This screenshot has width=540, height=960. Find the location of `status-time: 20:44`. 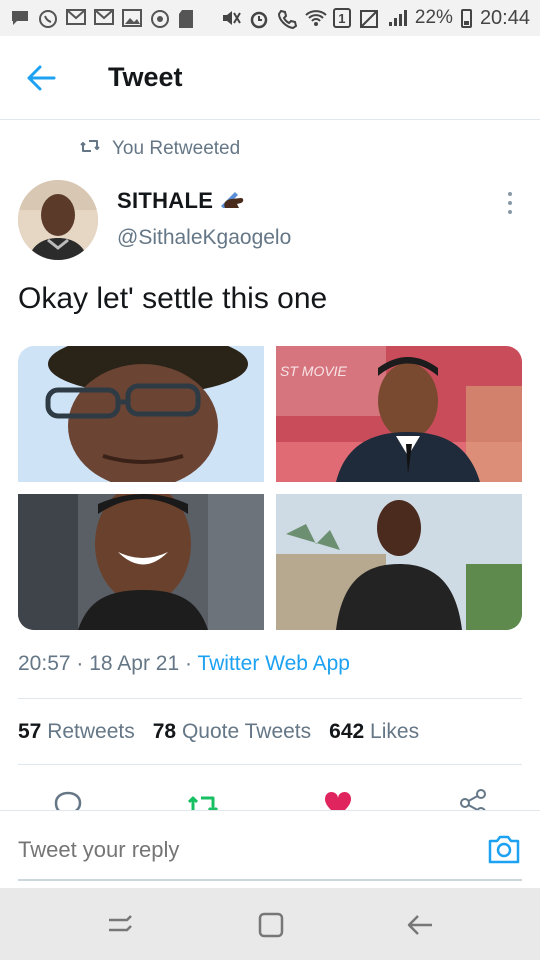

status-time: 20:44 is located at coordinates (504, 17).